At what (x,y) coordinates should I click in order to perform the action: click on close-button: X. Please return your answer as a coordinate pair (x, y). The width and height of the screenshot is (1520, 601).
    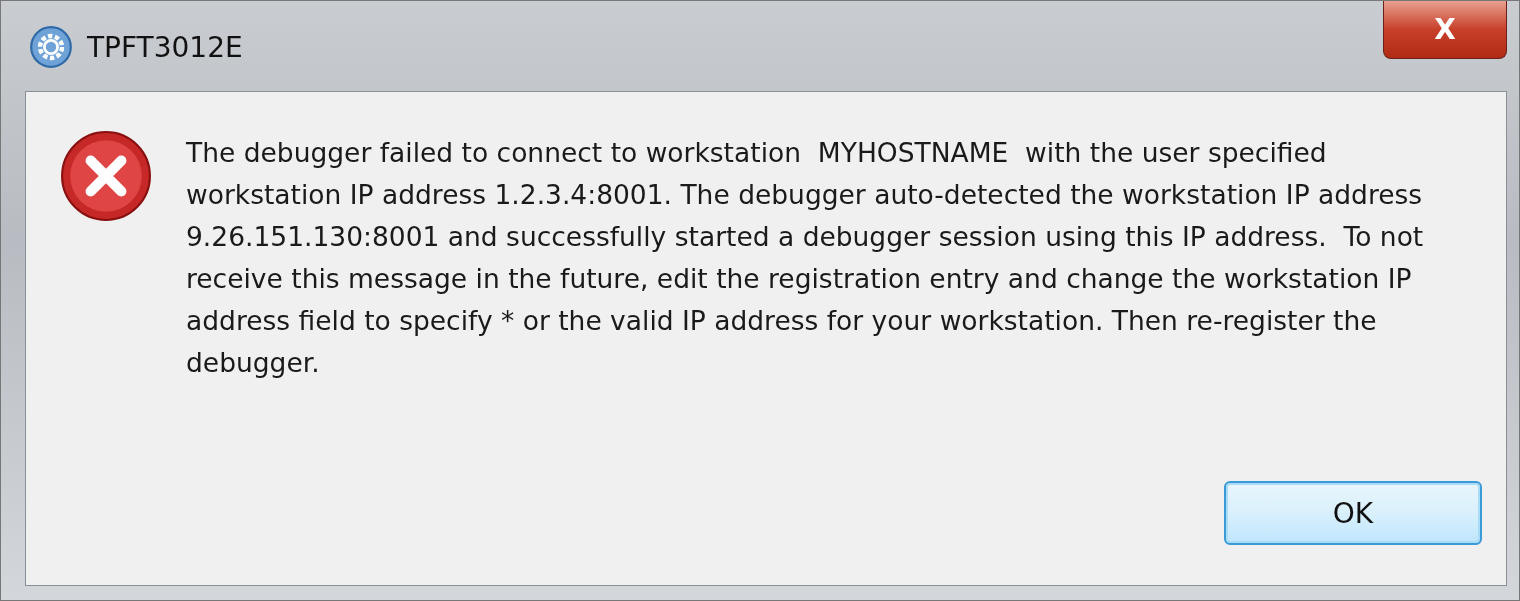
    Looking at the image, I should click on (1445, 30).